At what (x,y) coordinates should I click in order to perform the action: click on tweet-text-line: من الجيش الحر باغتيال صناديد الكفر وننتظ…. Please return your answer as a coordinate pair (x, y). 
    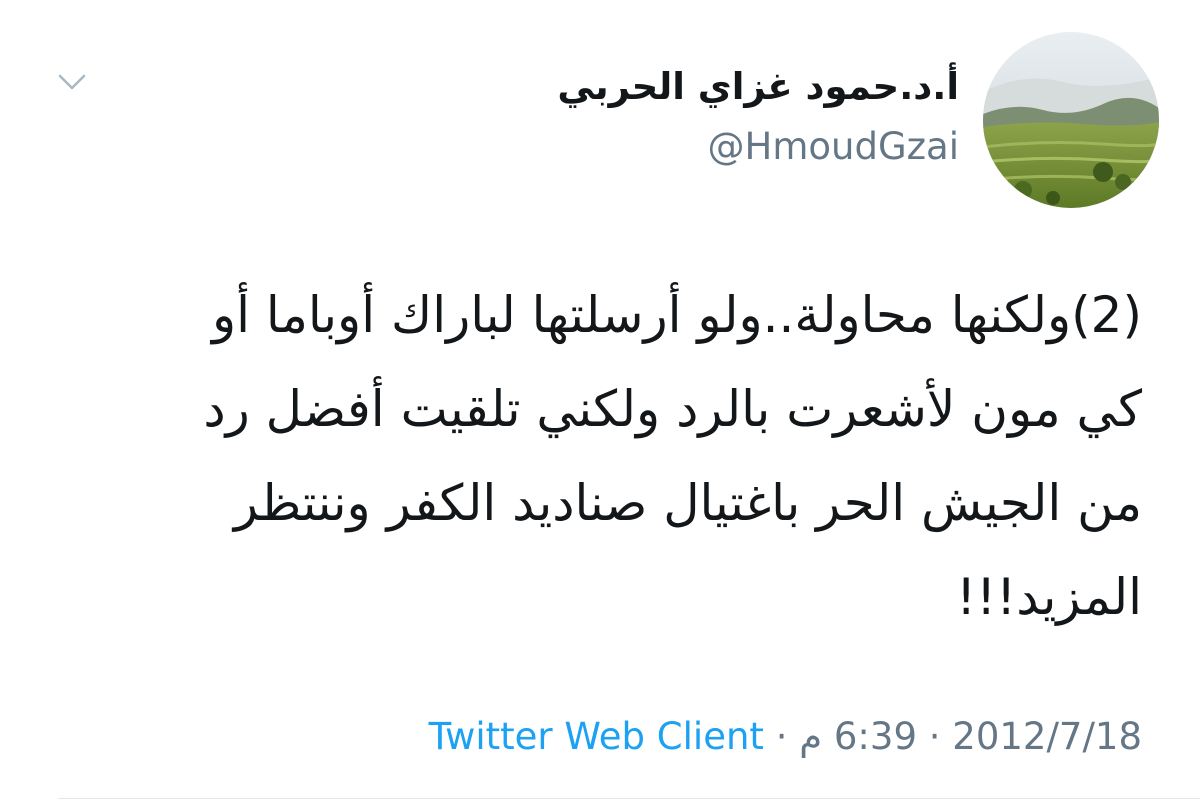
    Looking at the image, I should click on (687, 503).